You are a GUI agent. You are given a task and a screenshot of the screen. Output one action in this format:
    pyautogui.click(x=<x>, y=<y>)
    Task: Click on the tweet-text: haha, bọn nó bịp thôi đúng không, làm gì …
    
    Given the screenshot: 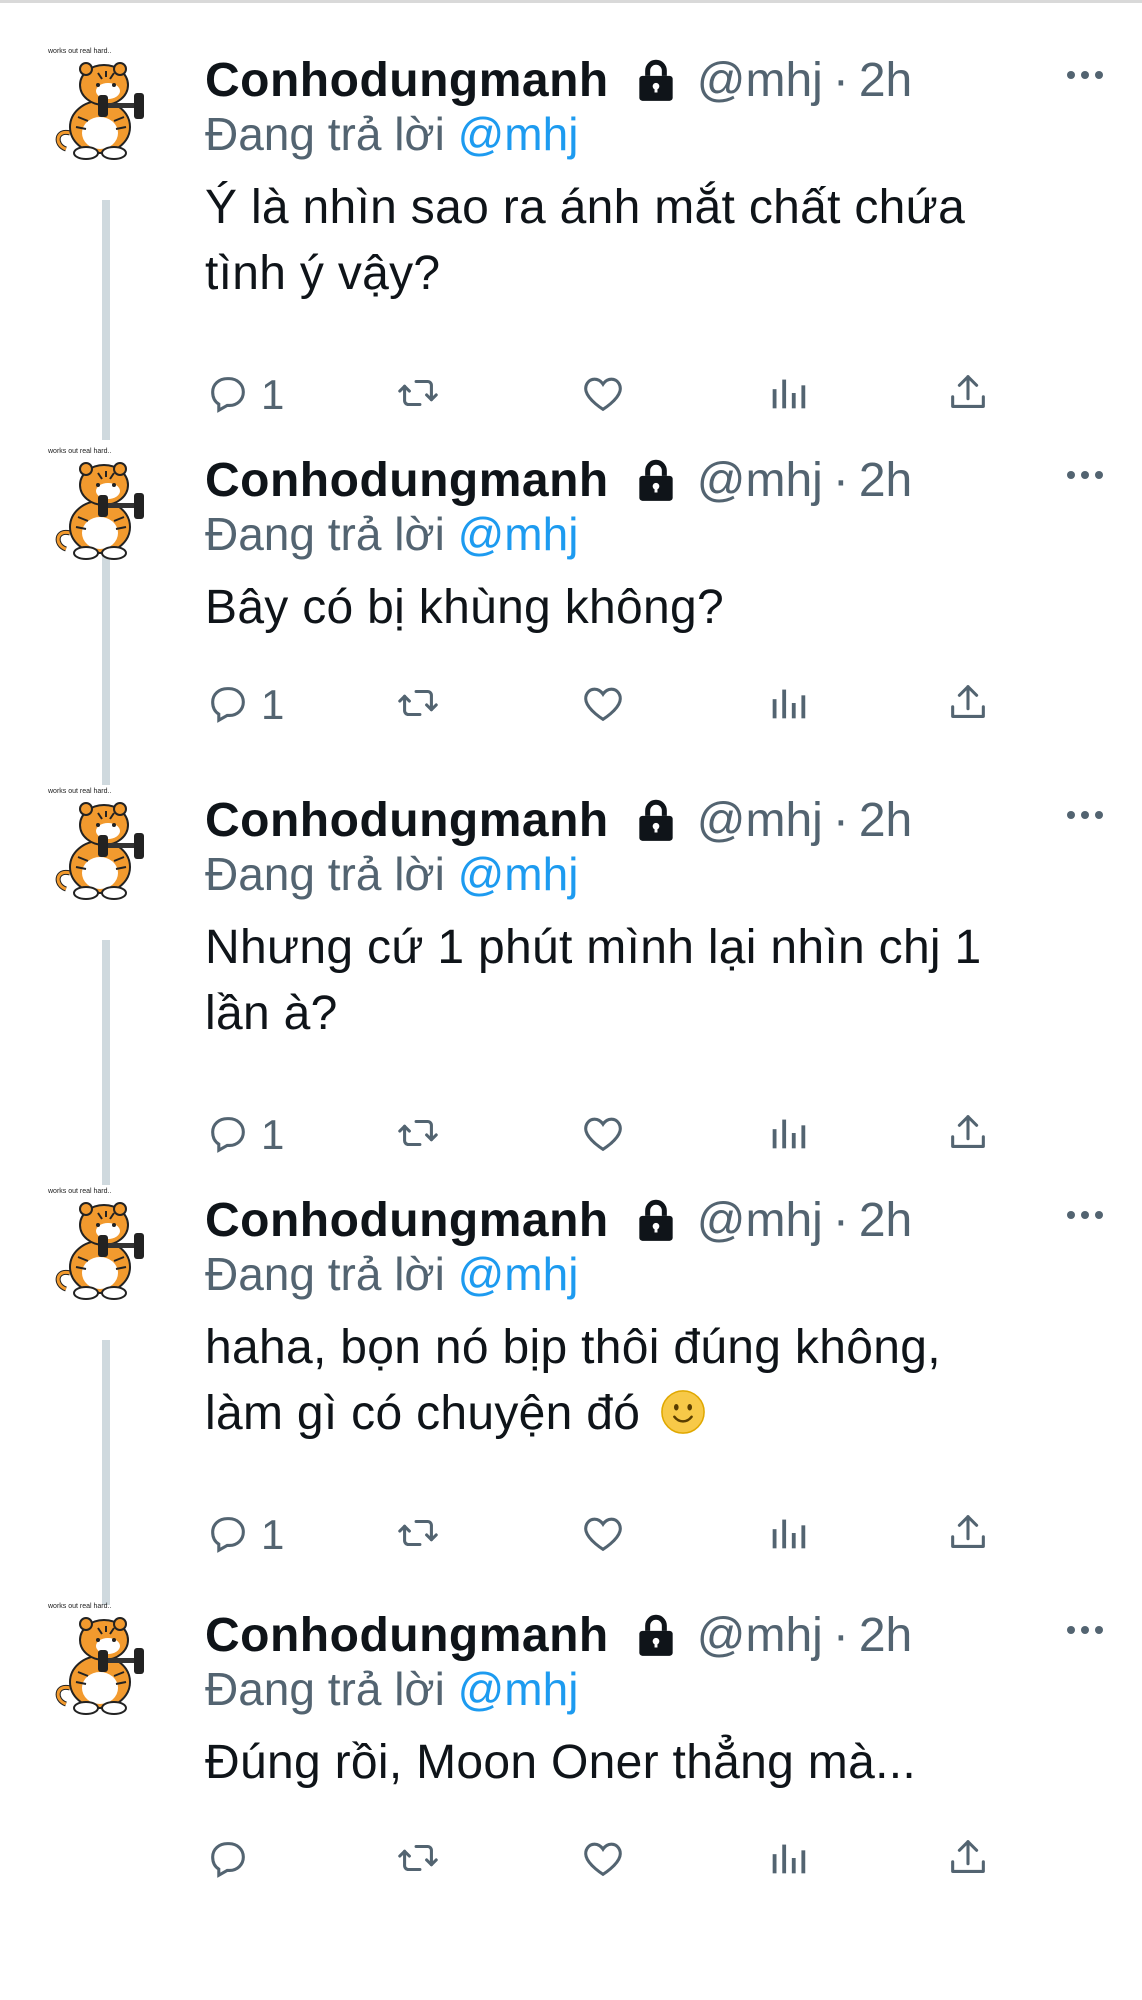 What is the action you would take?
    pyautogui.click(x=630, y=1381)
    